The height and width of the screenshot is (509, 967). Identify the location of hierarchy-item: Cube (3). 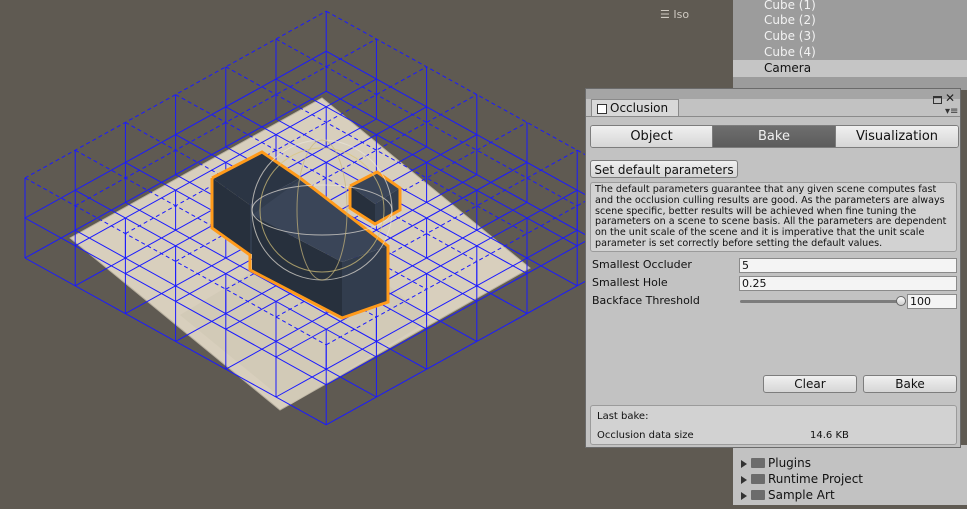
(790, 36).